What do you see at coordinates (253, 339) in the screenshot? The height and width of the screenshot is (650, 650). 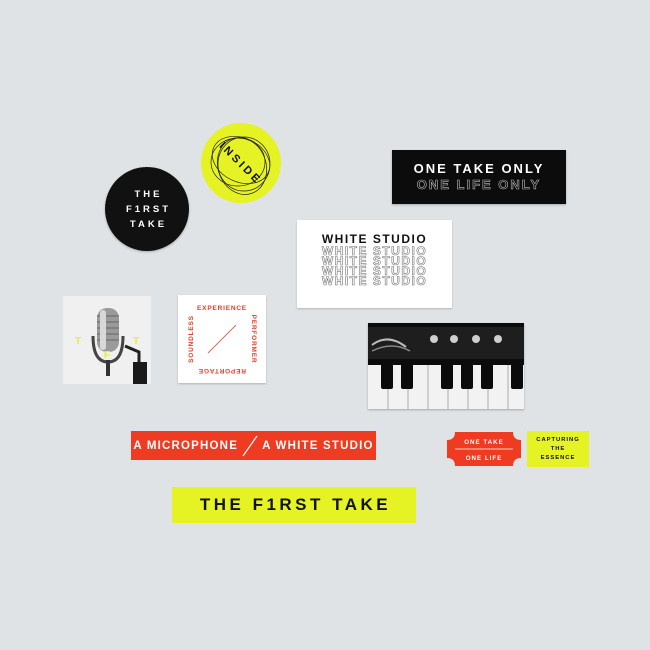 I see `experience-right-text: PERFORMER` at bounding box center [253, 339].